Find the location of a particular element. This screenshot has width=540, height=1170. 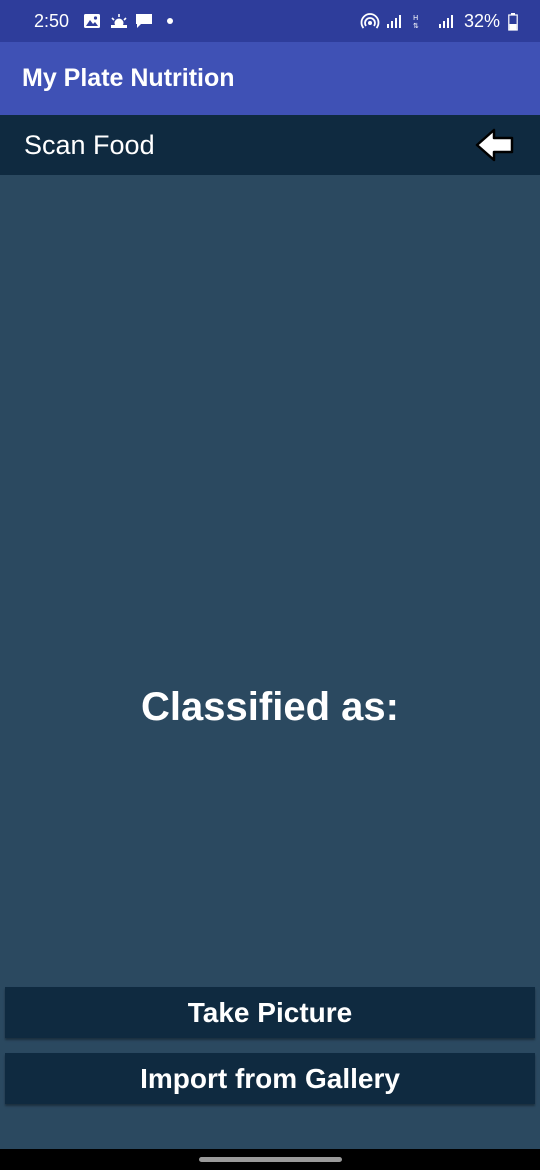

gallery-icon is located at coordinates (92, 21).